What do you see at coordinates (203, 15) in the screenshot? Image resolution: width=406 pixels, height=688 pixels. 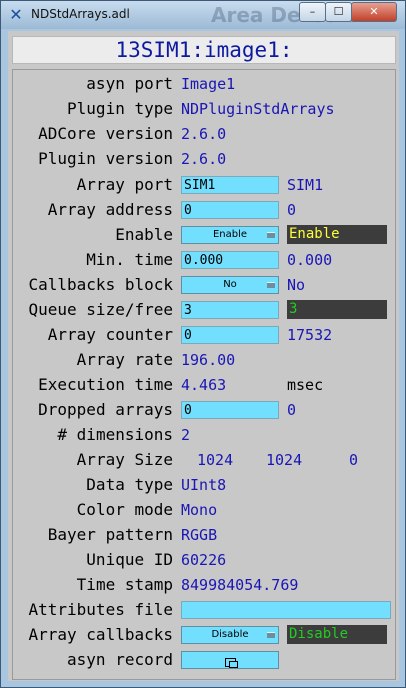 I see `title-bar: ✕ NDStdArrays.adl Area Detecto – ☐ ✕` at bounding box center [203, 15].